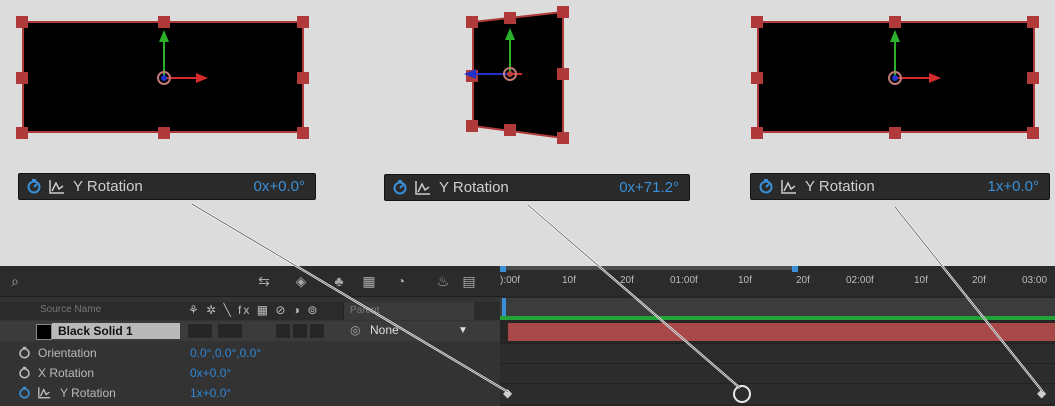 The width and height of the screenshot is (1055, 406). I want to click on chevron-down-icon: ▼, so click(463, 330).